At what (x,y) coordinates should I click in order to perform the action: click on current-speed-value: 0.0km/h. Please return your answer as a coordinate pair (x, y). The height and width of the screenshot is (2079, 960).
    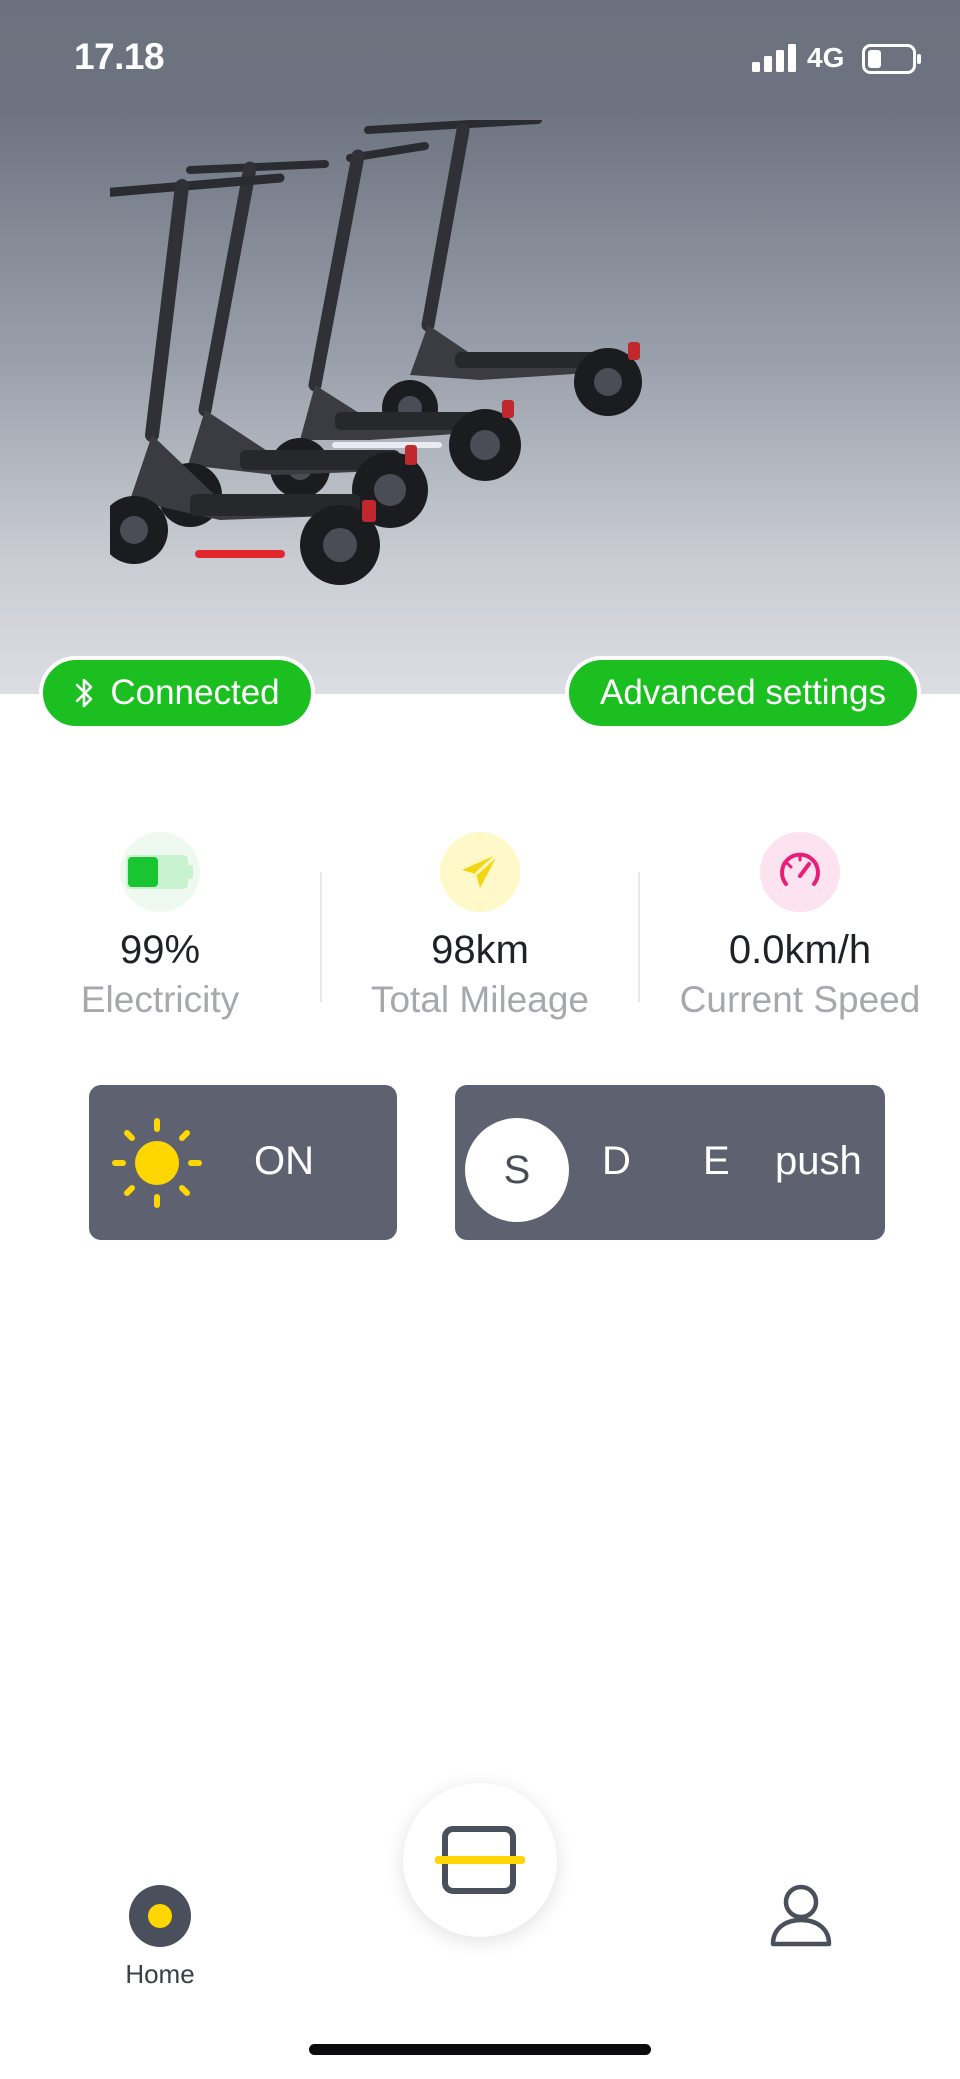
    Looking at the image, I should click on (800, 950).